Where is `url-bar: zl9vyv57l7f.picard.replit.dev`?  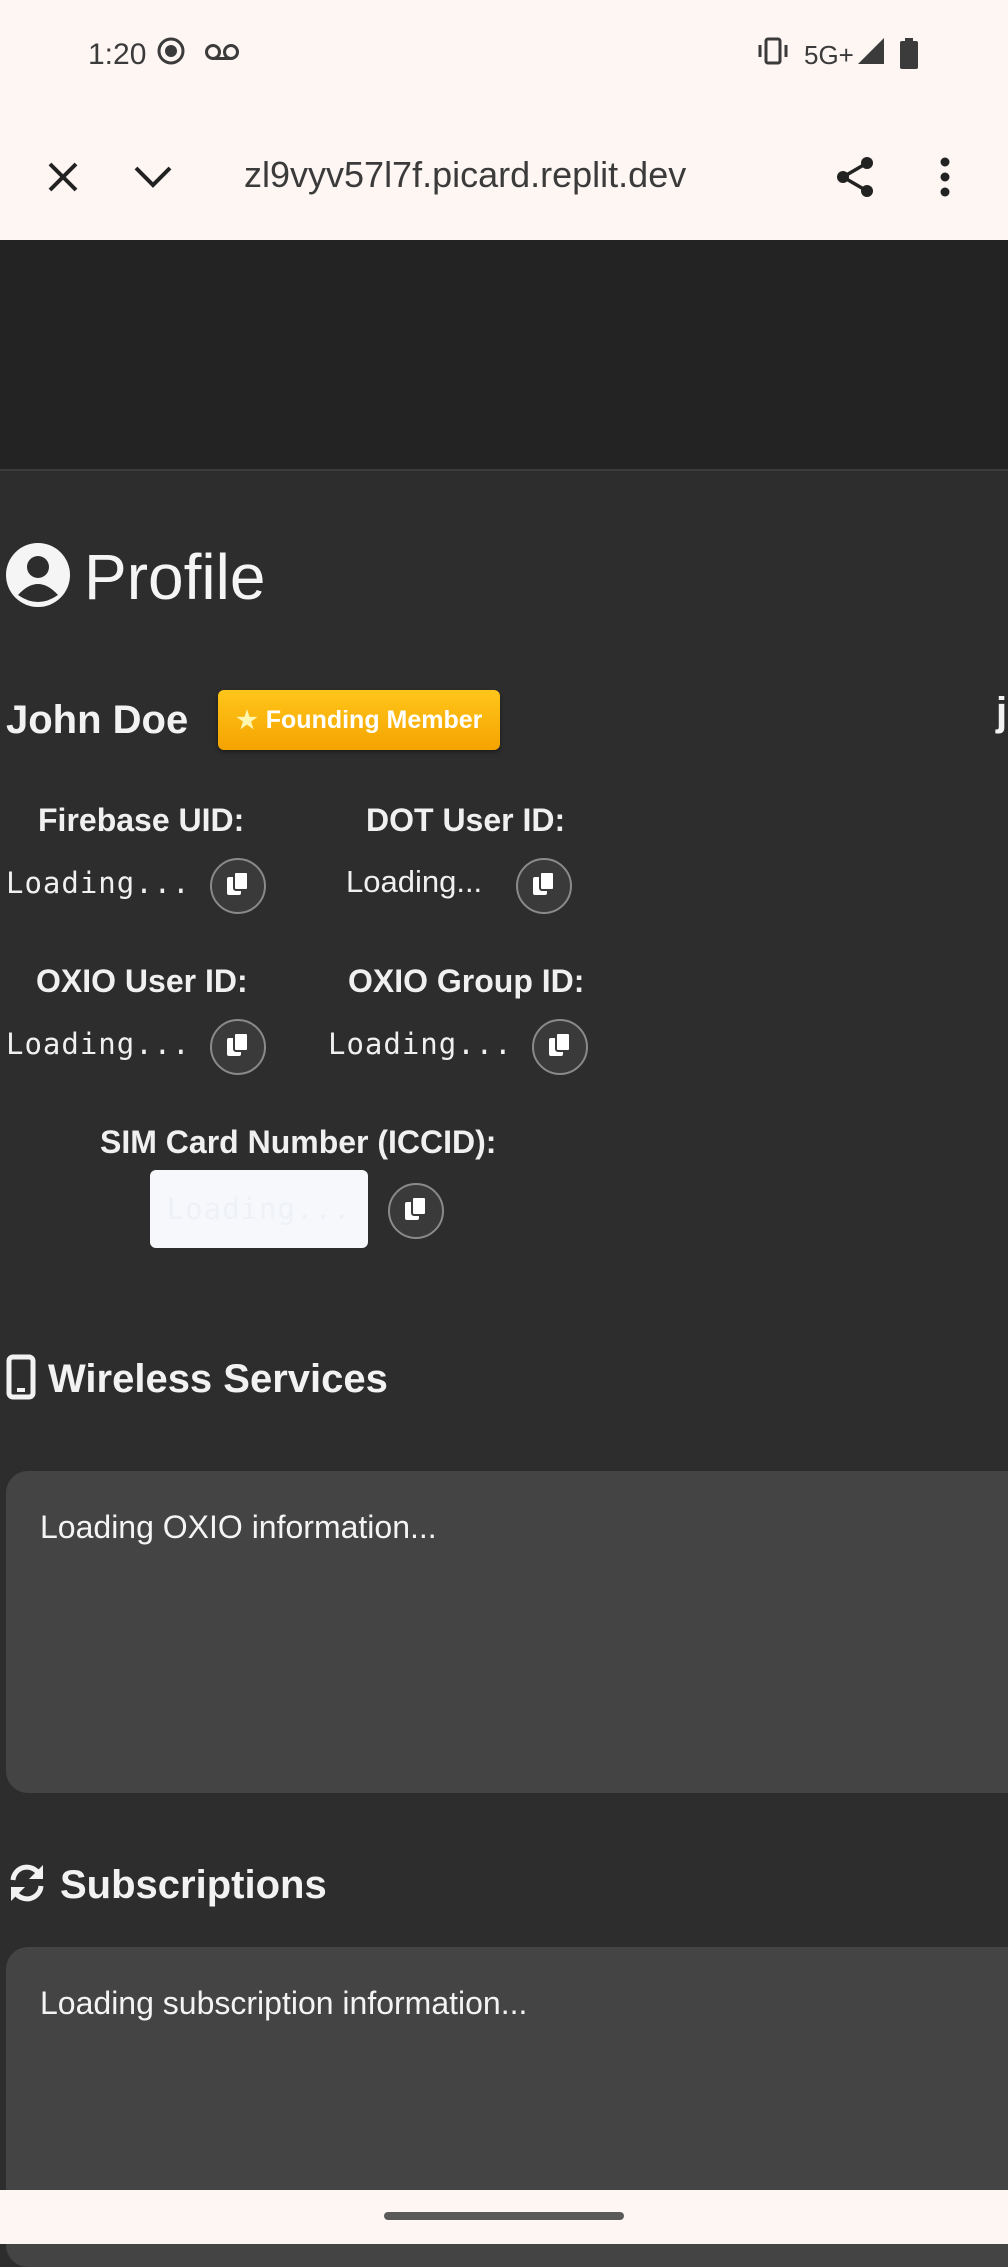 url-bar: zl9vyv57l7f.picard.replit.dev is located at coordinates (465, 175).